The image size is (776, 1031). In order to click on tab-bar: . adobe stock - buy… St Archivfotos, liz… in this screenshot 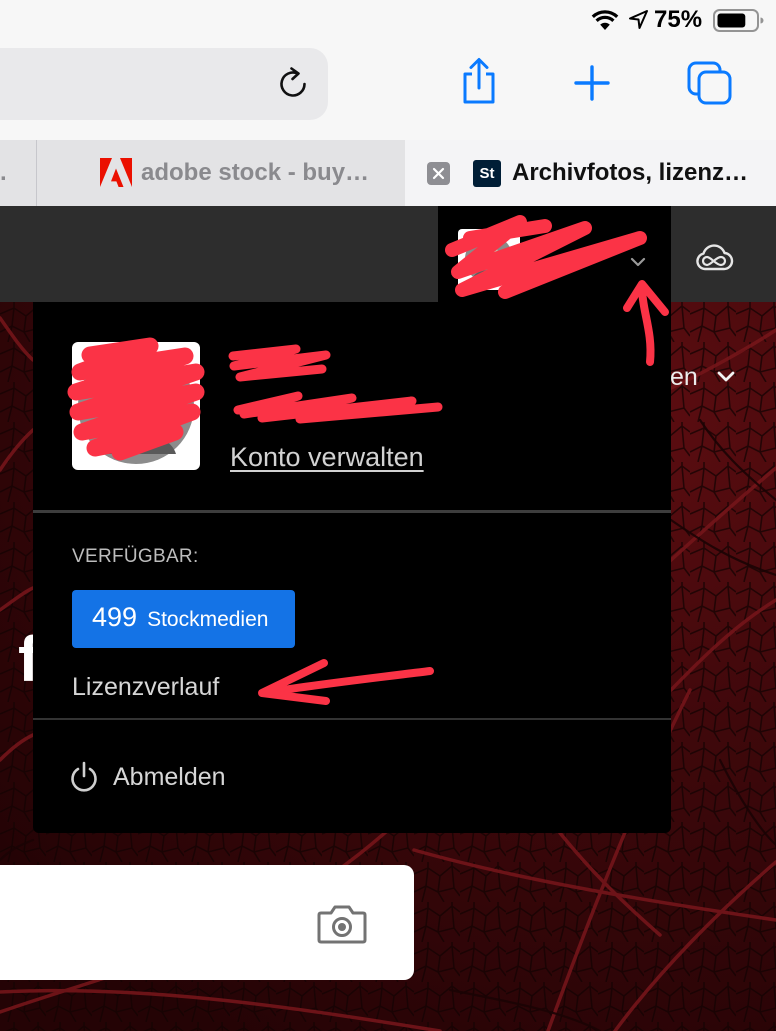, I will do `click(388, 173)`.